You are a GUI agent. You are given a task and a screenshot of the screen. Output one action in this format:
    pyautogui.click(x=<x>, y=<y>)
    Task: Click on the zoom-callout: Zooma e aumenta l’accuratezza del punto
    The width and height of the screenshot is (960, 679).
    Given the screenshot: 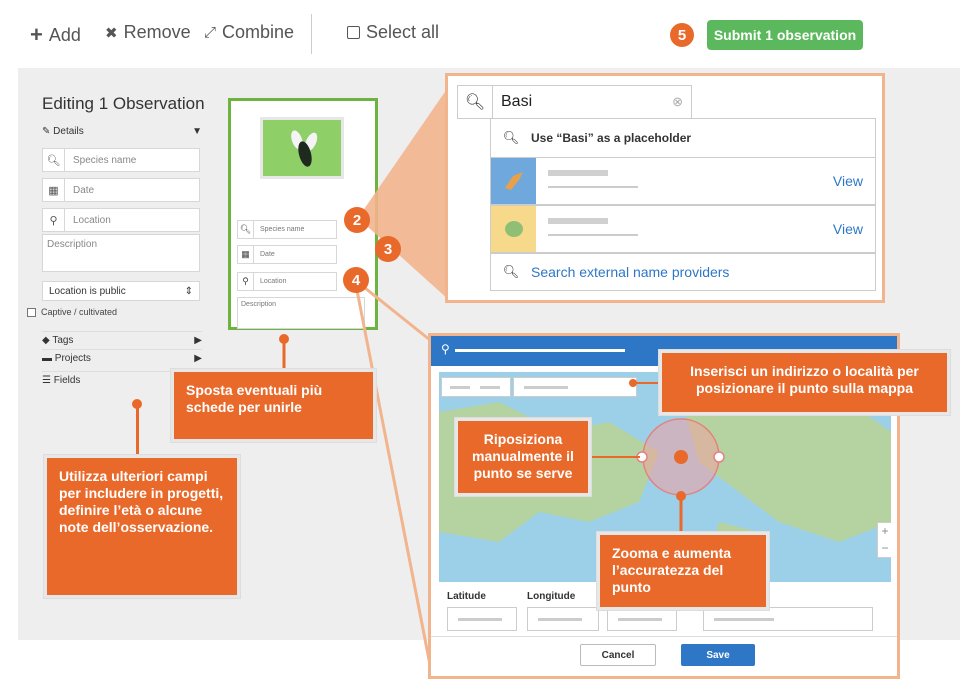 What is the action you would take?
    pyautogui.click(x=683, y=571)
    